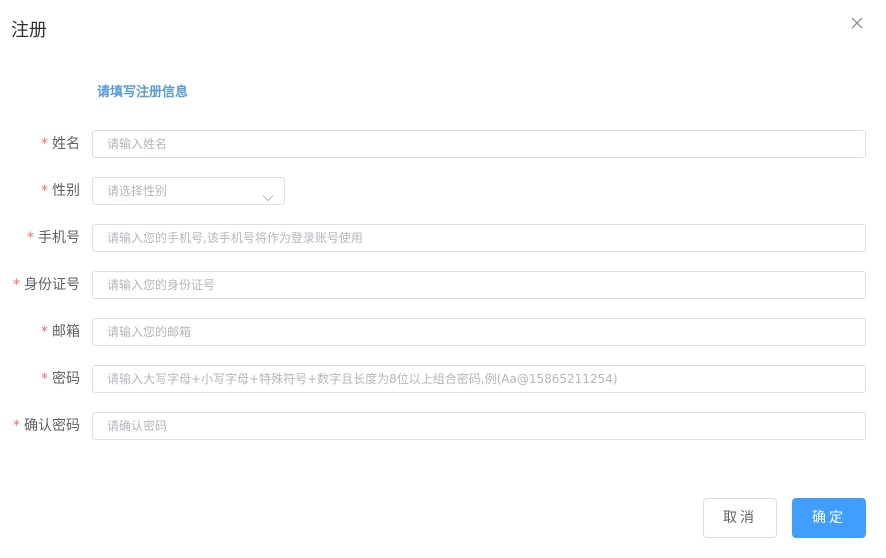 The image size is (886, 558). What do you see at coordinates (53, 238) in the screenshot?
I see `phone-label: * 手机号` at bounding box center [53, 238].